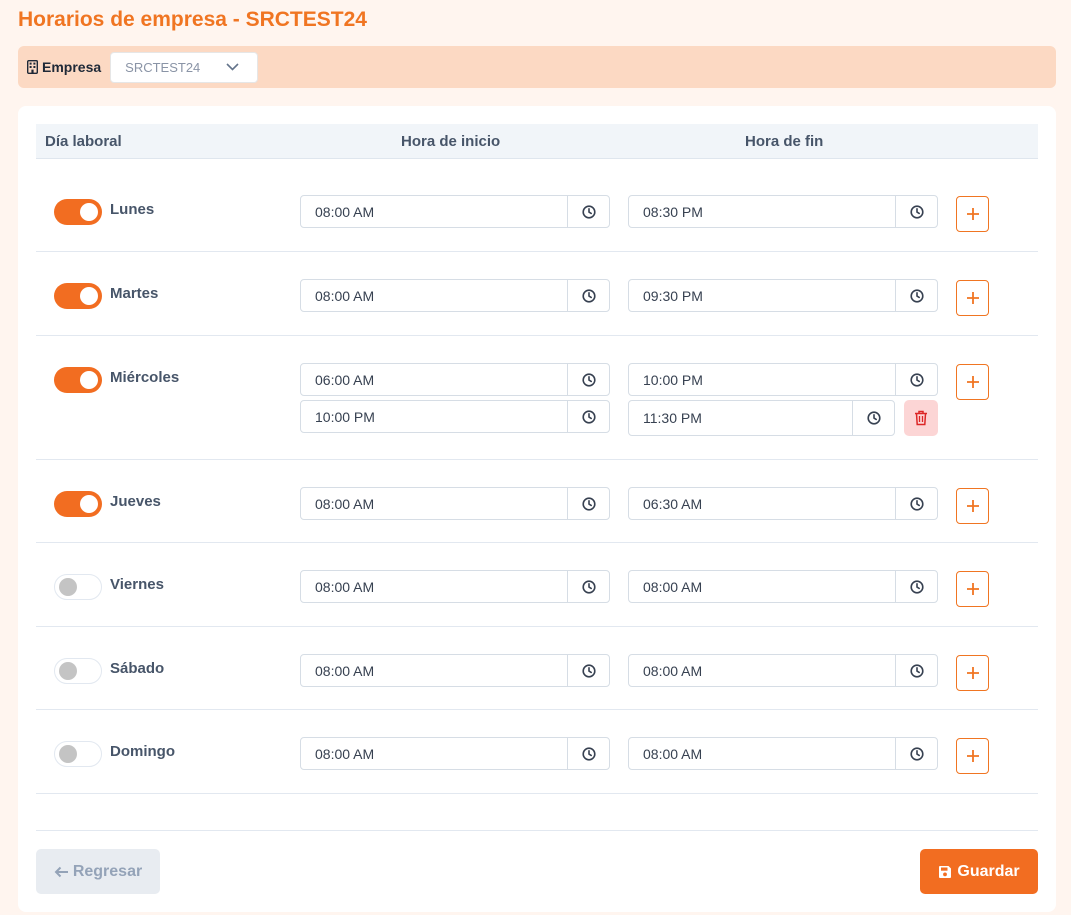 The width and height of the screenshot is (1071, 915). I want to click on company-filter-bar: Empresa SRCTEST24, so click(537, 67).